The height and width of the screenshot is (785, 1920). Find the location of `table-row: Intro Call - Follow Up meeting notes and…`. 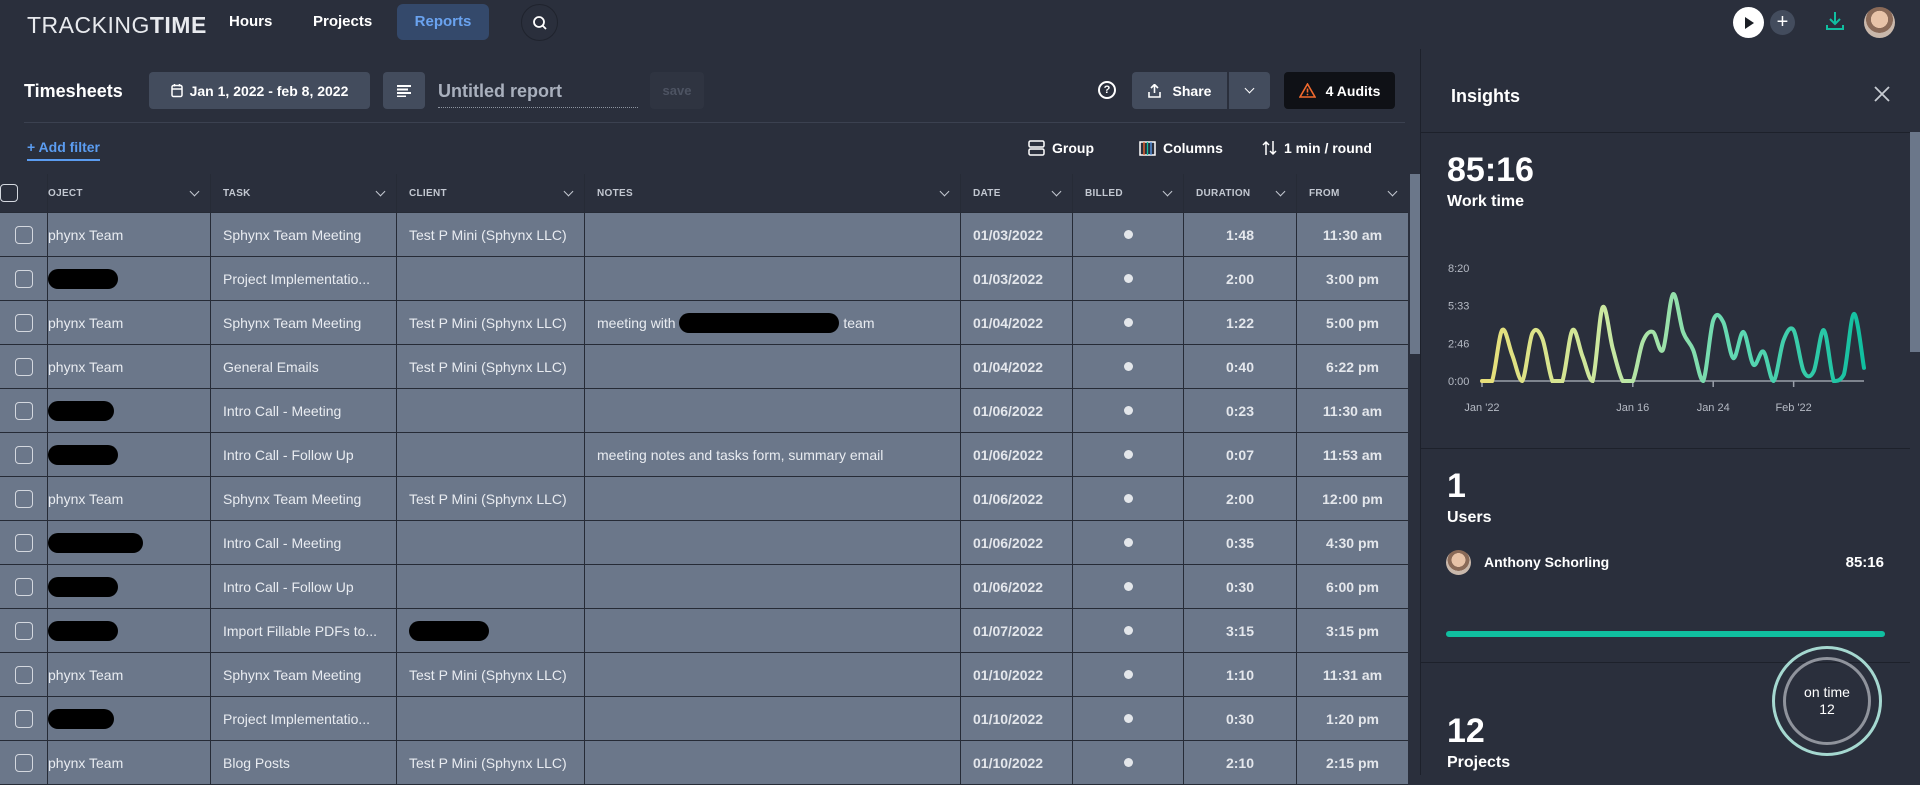

table-row: Intro Call - Follow Up meeting notes and… is located at coordinates (704, 455).